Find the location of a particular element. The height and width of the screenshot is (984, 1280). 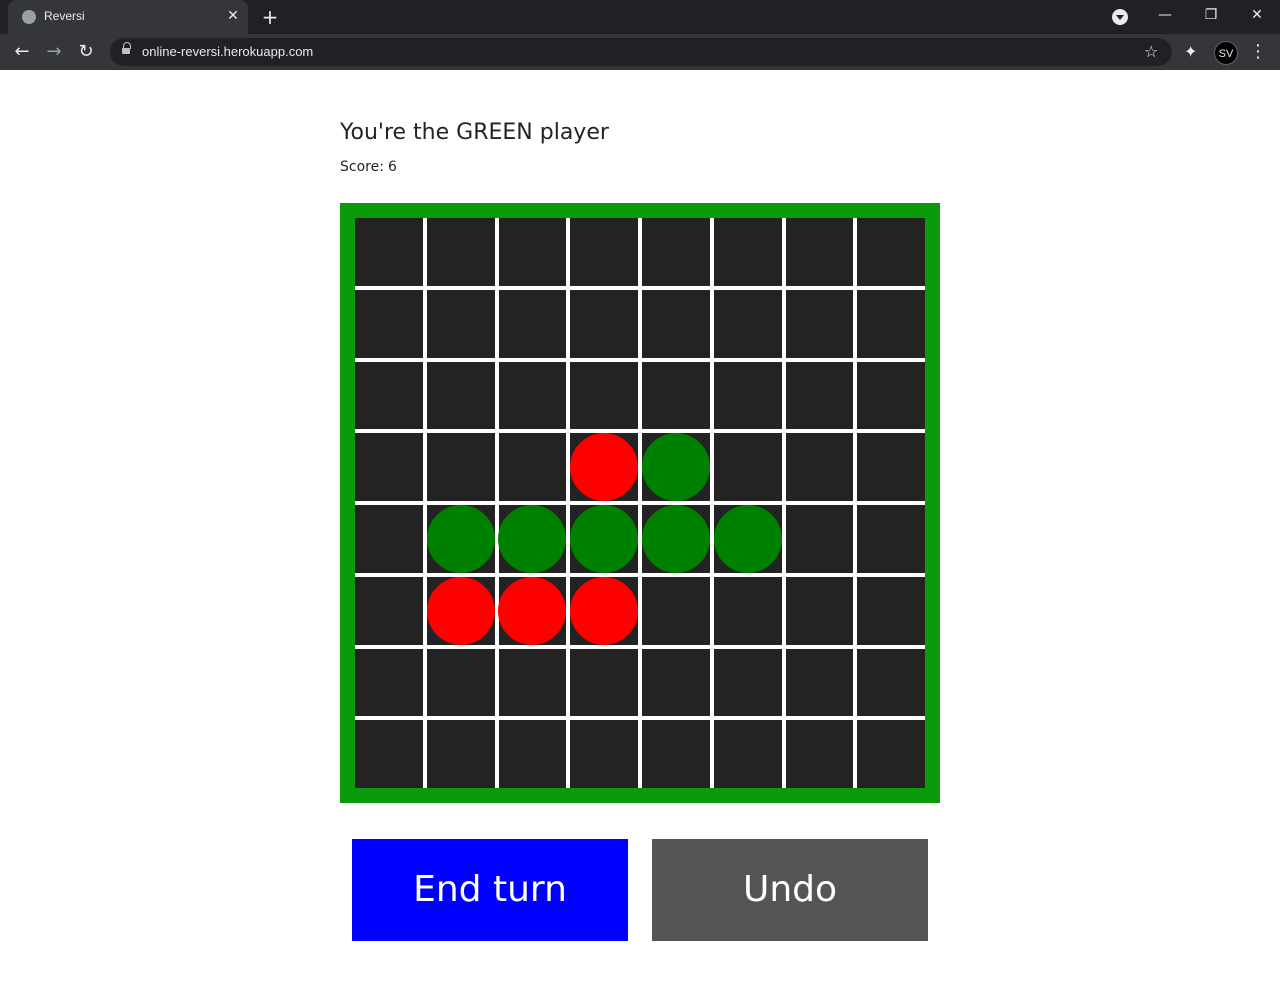

avatar: SV is located at coordinates (1226, 53).